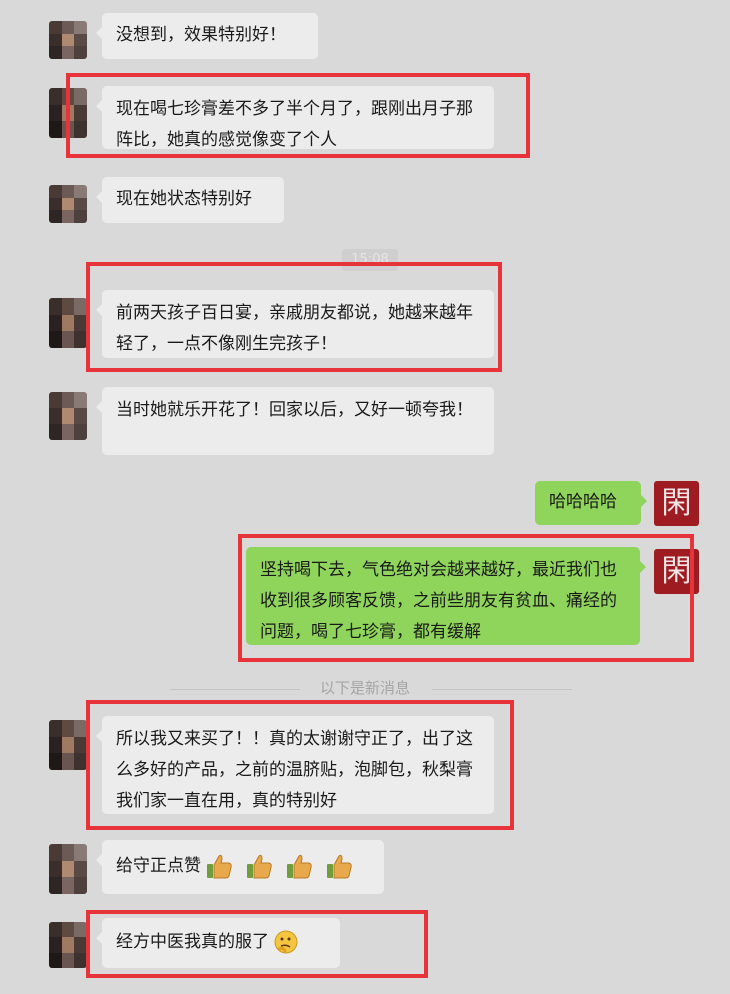 The width and height of the screenshot is (730, 994). I want to click on message-text: 现在喝七珍膏差不多了半个月了，跟刚出月子那阵比，她真的感觉像变了个人, so click(294, 124).